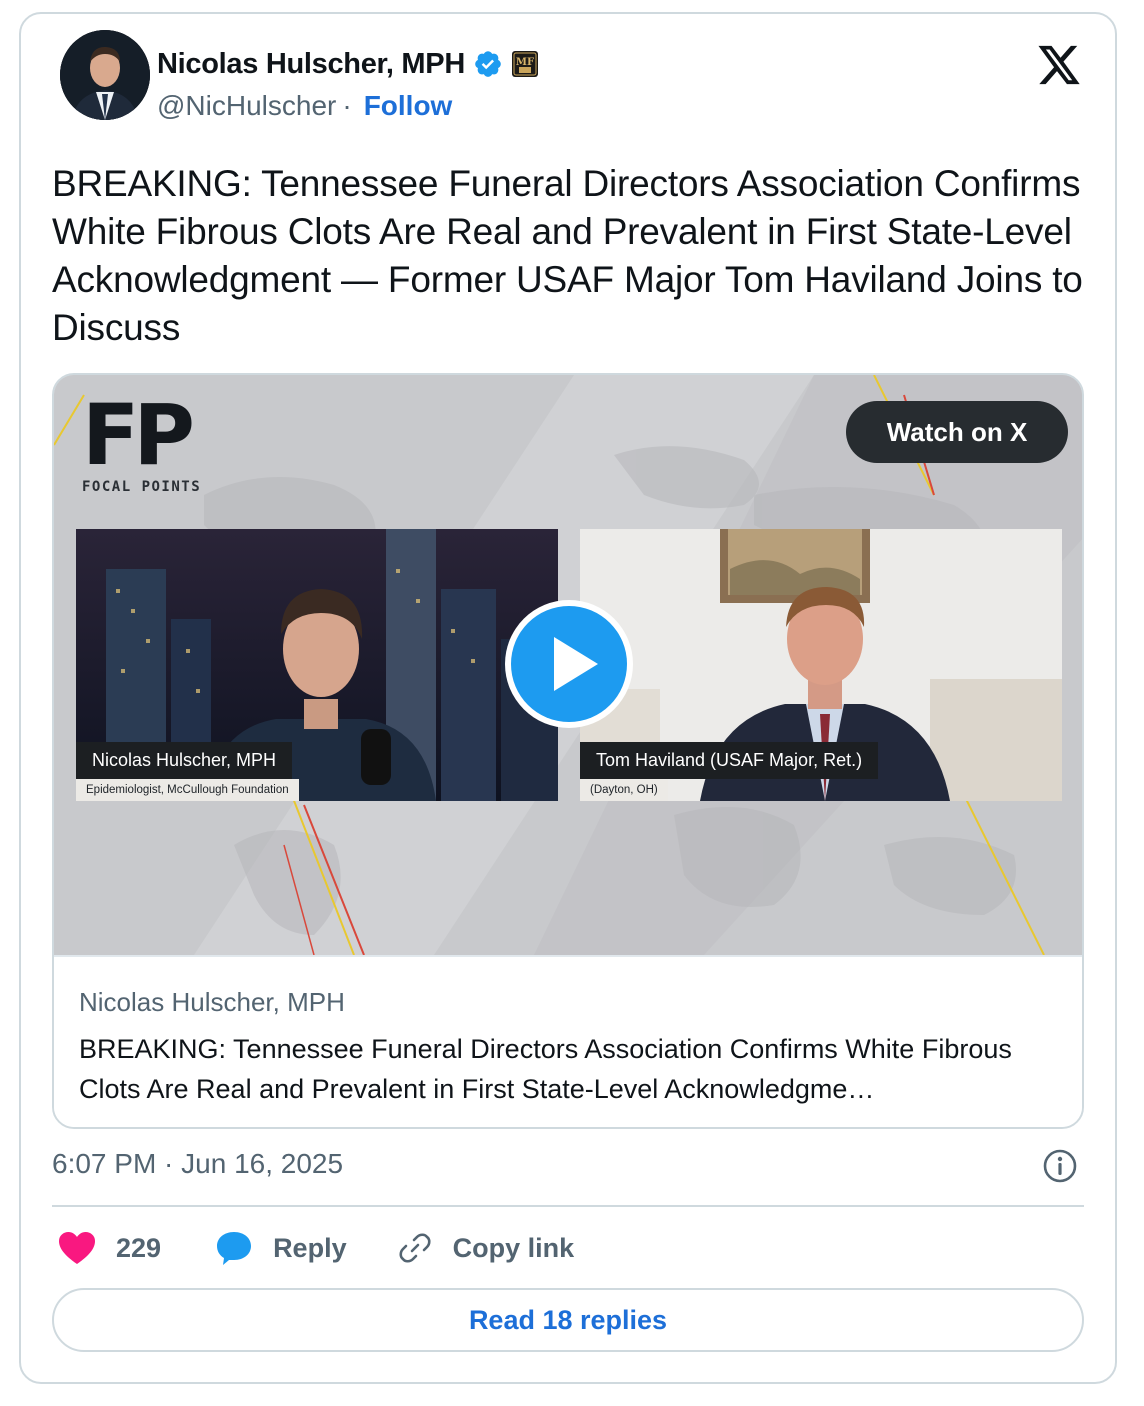 The width and height of the screenshot is (1144, 1406). Describe the element at coordinates (109, 1248) in the screenshot. I see `like-button: 229` at that location.